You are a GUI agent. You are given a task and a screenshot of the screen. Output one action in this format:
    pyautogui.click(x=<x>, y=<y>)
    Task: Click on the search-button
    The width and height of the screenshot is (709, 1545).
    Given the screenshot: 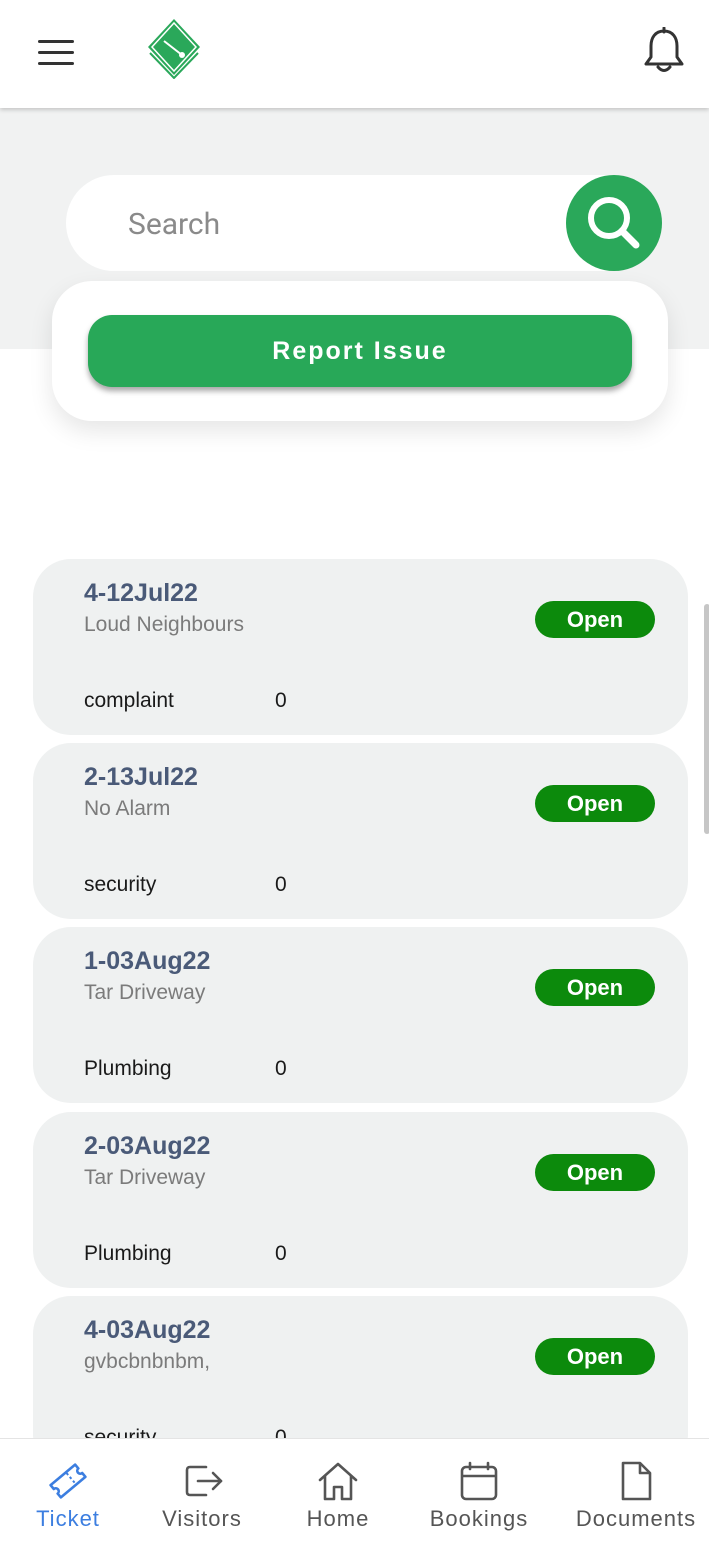 What is the action you would take?
    pyautogui.click(x=614, y=223)
    